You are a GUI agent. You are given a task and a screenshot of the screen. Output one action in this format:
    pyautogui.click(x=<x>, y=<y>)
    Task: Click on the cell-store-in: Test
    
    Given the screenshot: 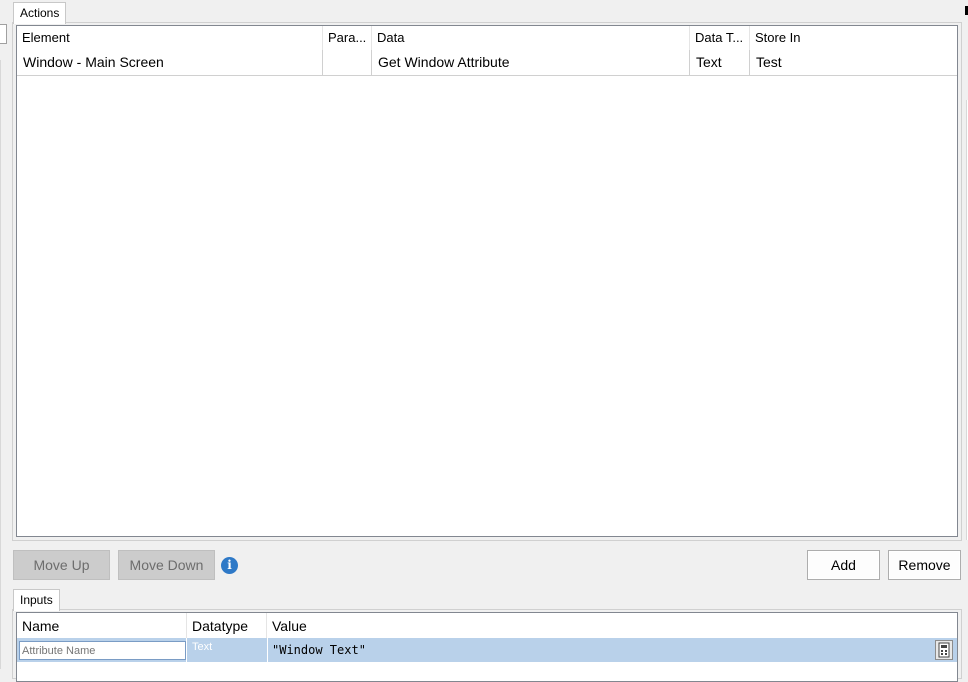 What is the action you would take?
    pyautogui.click(x=853, y=62)
    